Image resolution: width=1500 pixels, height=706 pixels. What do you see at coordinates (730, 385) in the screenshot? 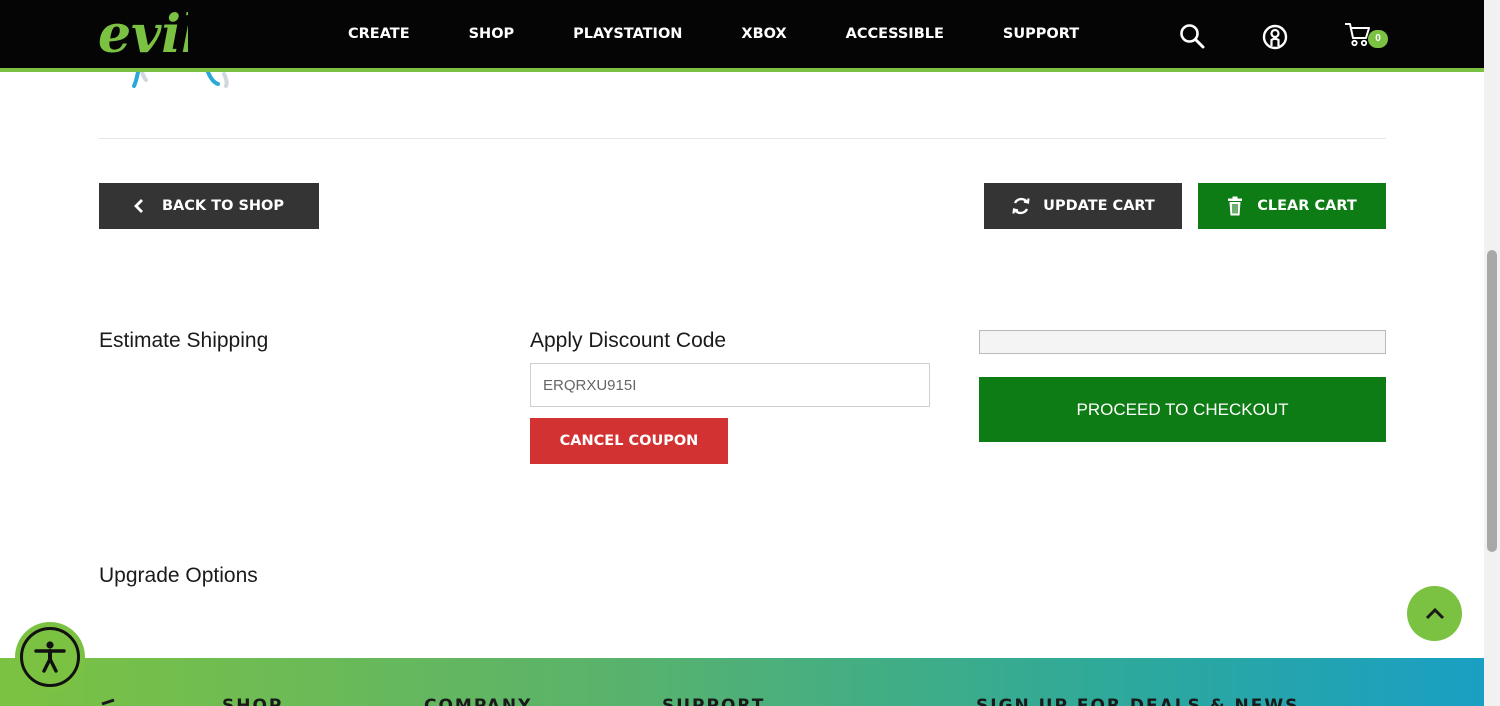
I see `discount-code-input` at bounding box center [730, 385].